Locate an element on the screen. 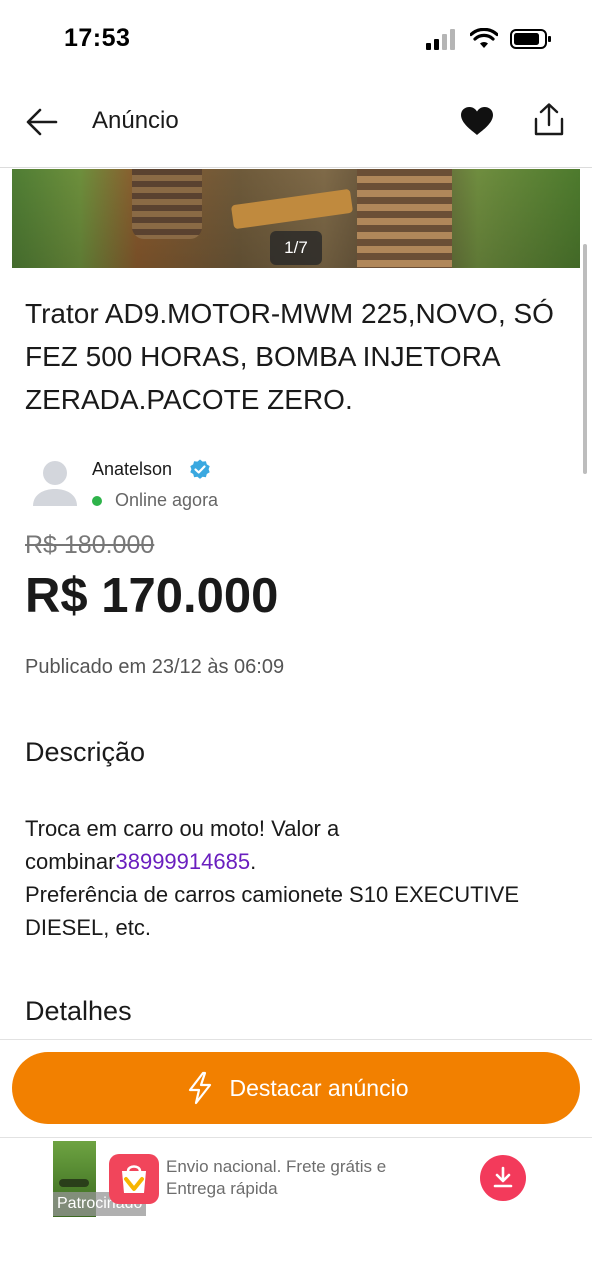 The height and width of the screenshot is (1280, 592). user-icon is located at coordinates (55, 483).